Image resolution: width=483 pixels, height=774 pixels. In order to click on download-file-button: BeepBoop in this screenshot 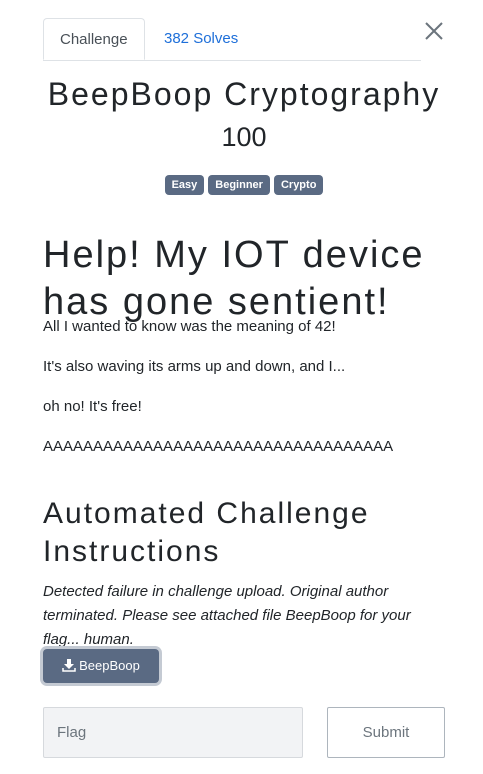, I will do `click(101, 666)`.